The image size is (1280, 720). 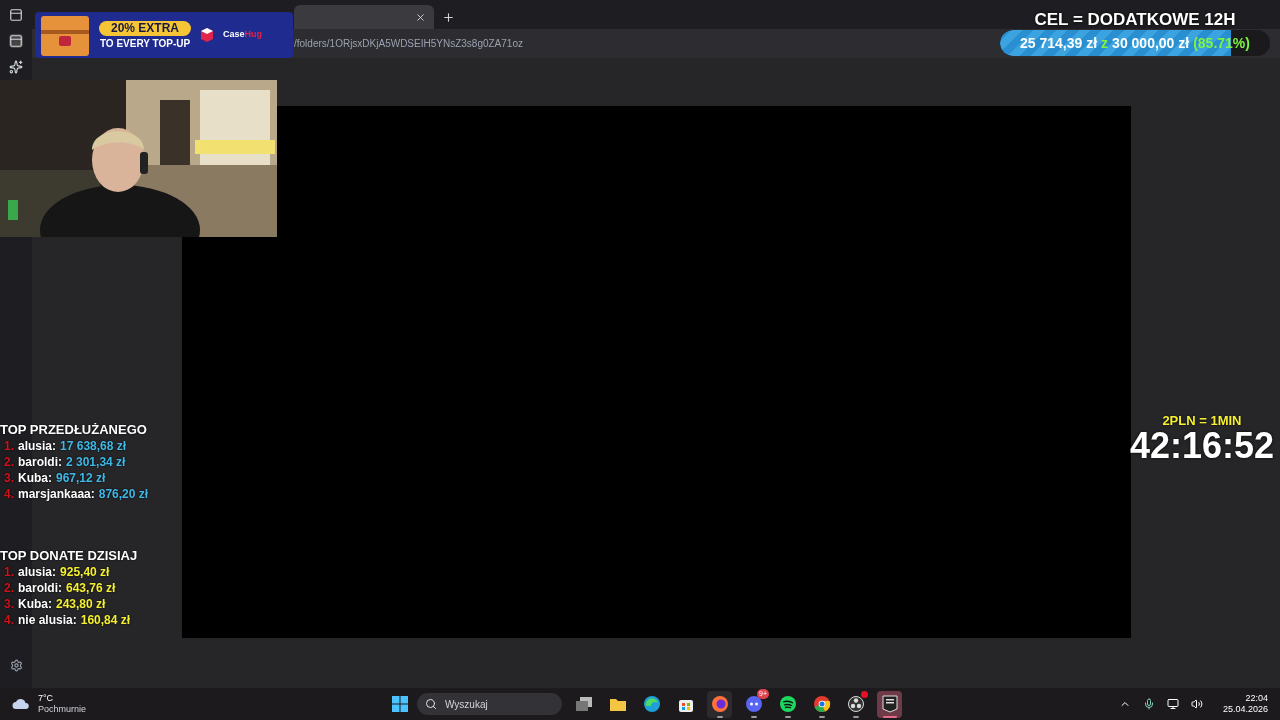 I want to click on chrome-ball-icon, so click(x=821, y=704).